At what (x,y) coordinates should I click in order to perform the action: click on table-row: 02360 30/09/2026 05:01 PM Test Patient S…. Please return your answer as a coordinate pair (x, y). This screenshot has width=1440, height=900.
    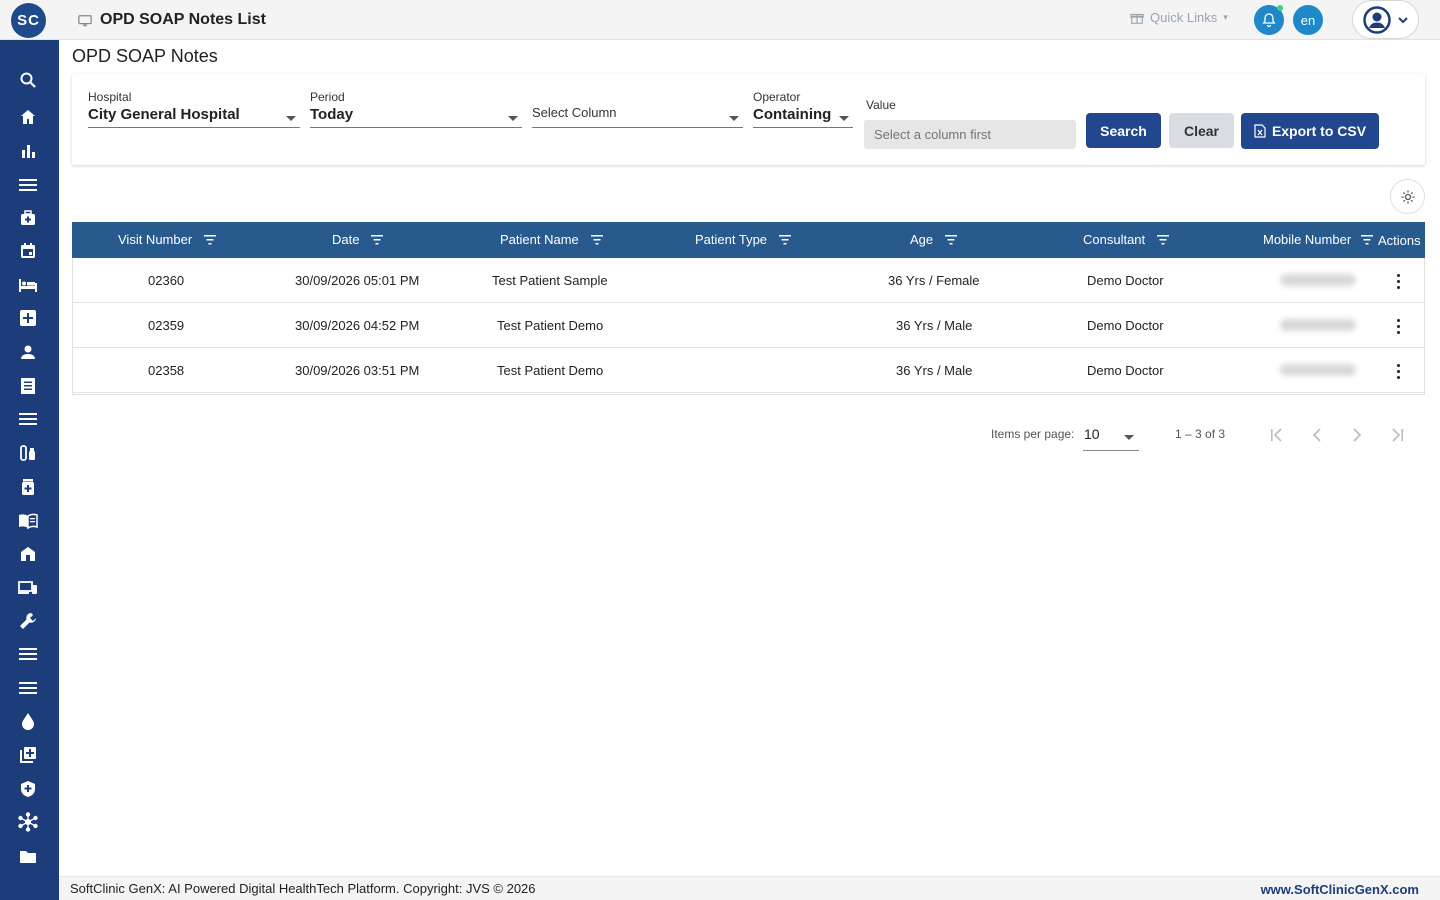
    Looking at the image, I should click on (748, 280).